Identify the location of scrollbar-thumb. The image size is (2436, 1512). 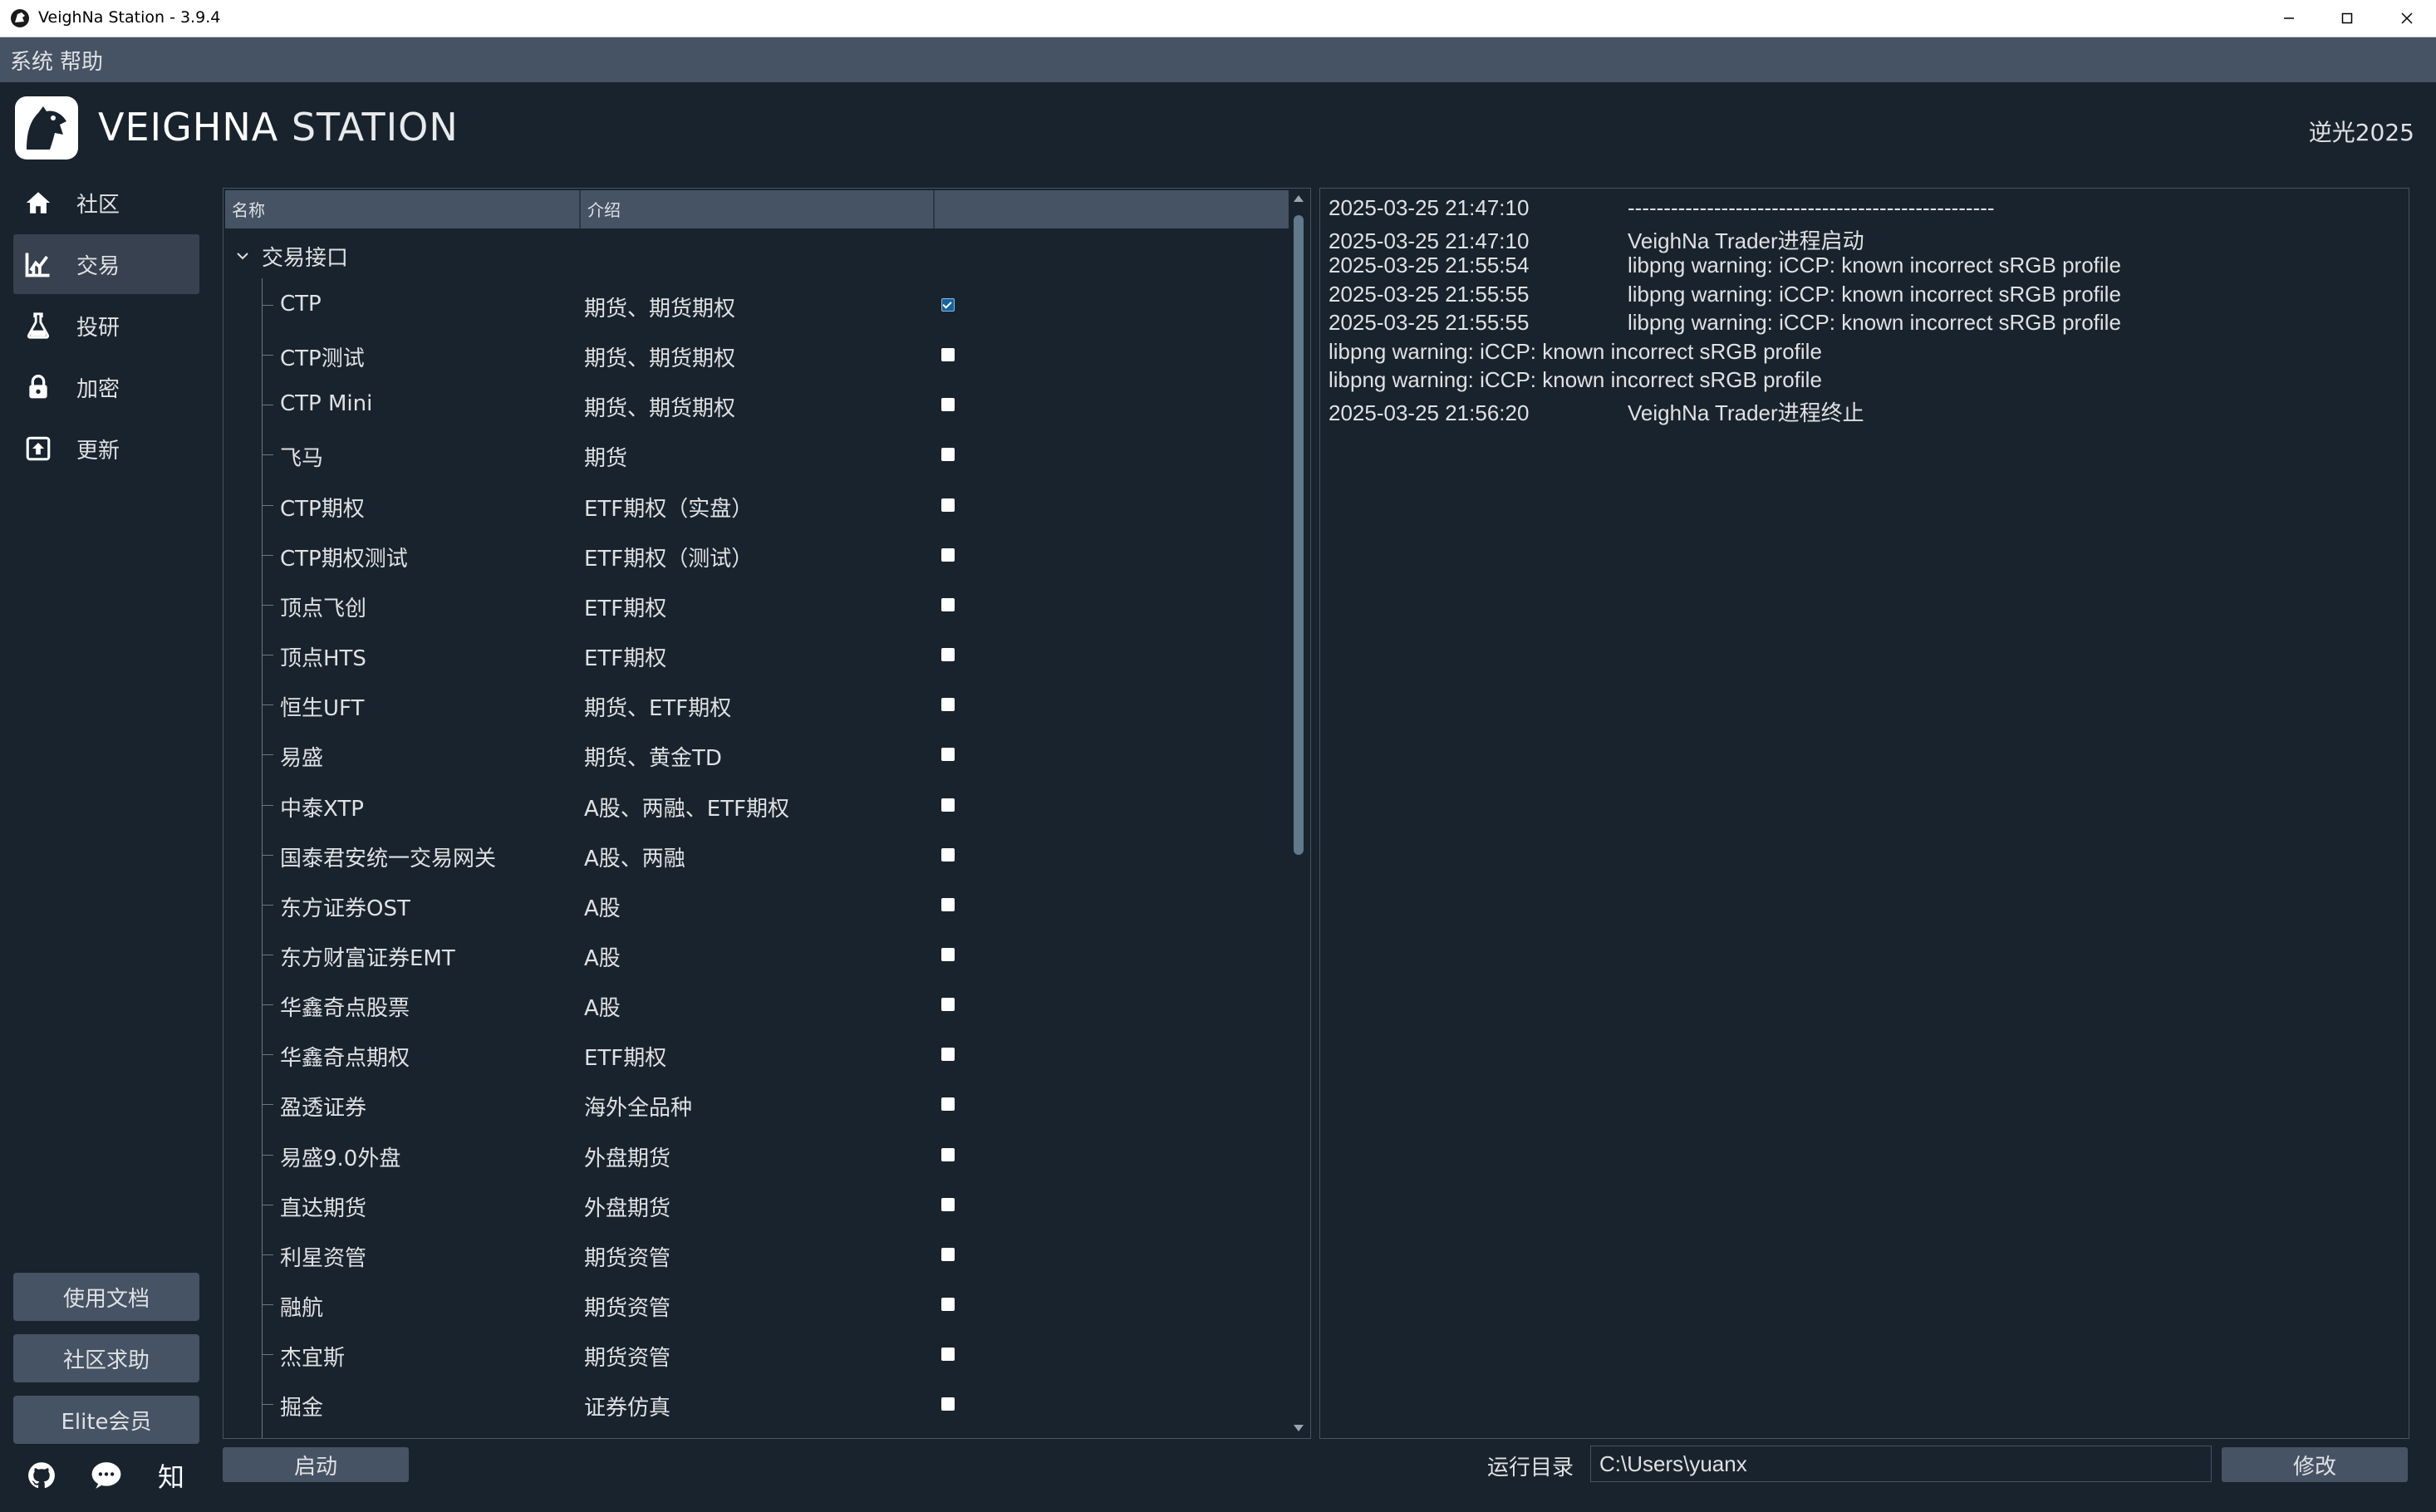
(1299, 535).